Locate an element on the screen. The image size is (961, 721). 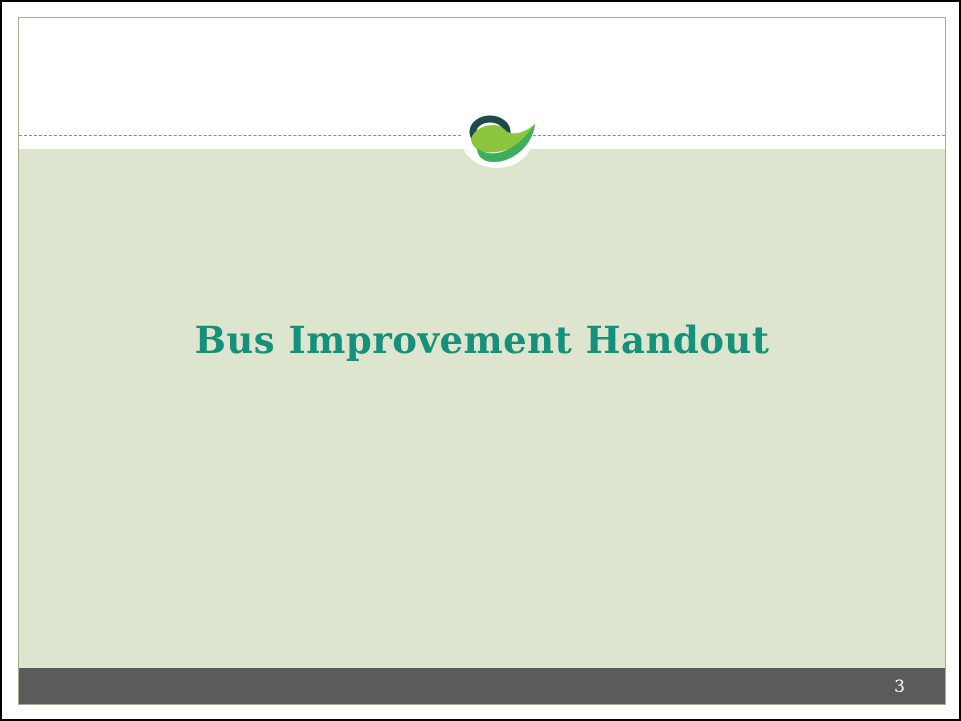
page-number: 3 is located at coordinates (899, 687).